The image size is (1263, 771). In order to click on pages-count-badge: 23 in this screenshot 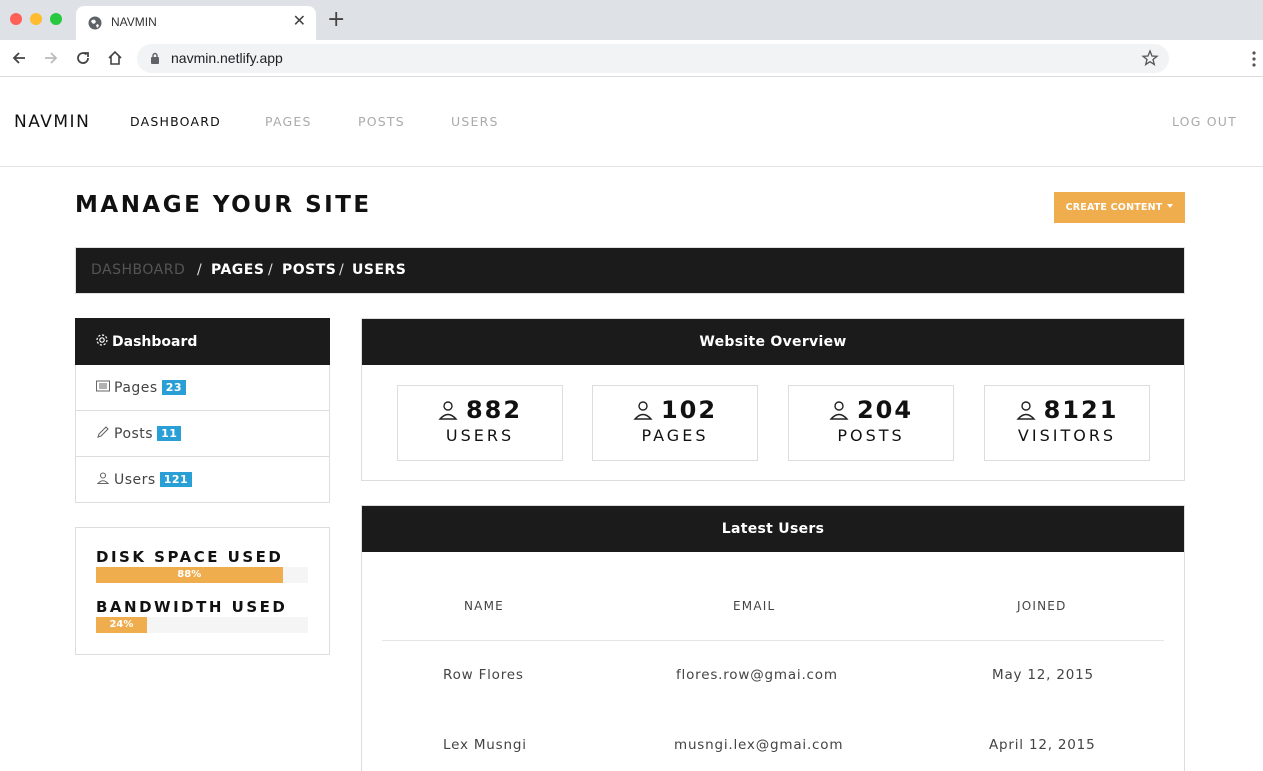, I will do `click(173, 387)`.